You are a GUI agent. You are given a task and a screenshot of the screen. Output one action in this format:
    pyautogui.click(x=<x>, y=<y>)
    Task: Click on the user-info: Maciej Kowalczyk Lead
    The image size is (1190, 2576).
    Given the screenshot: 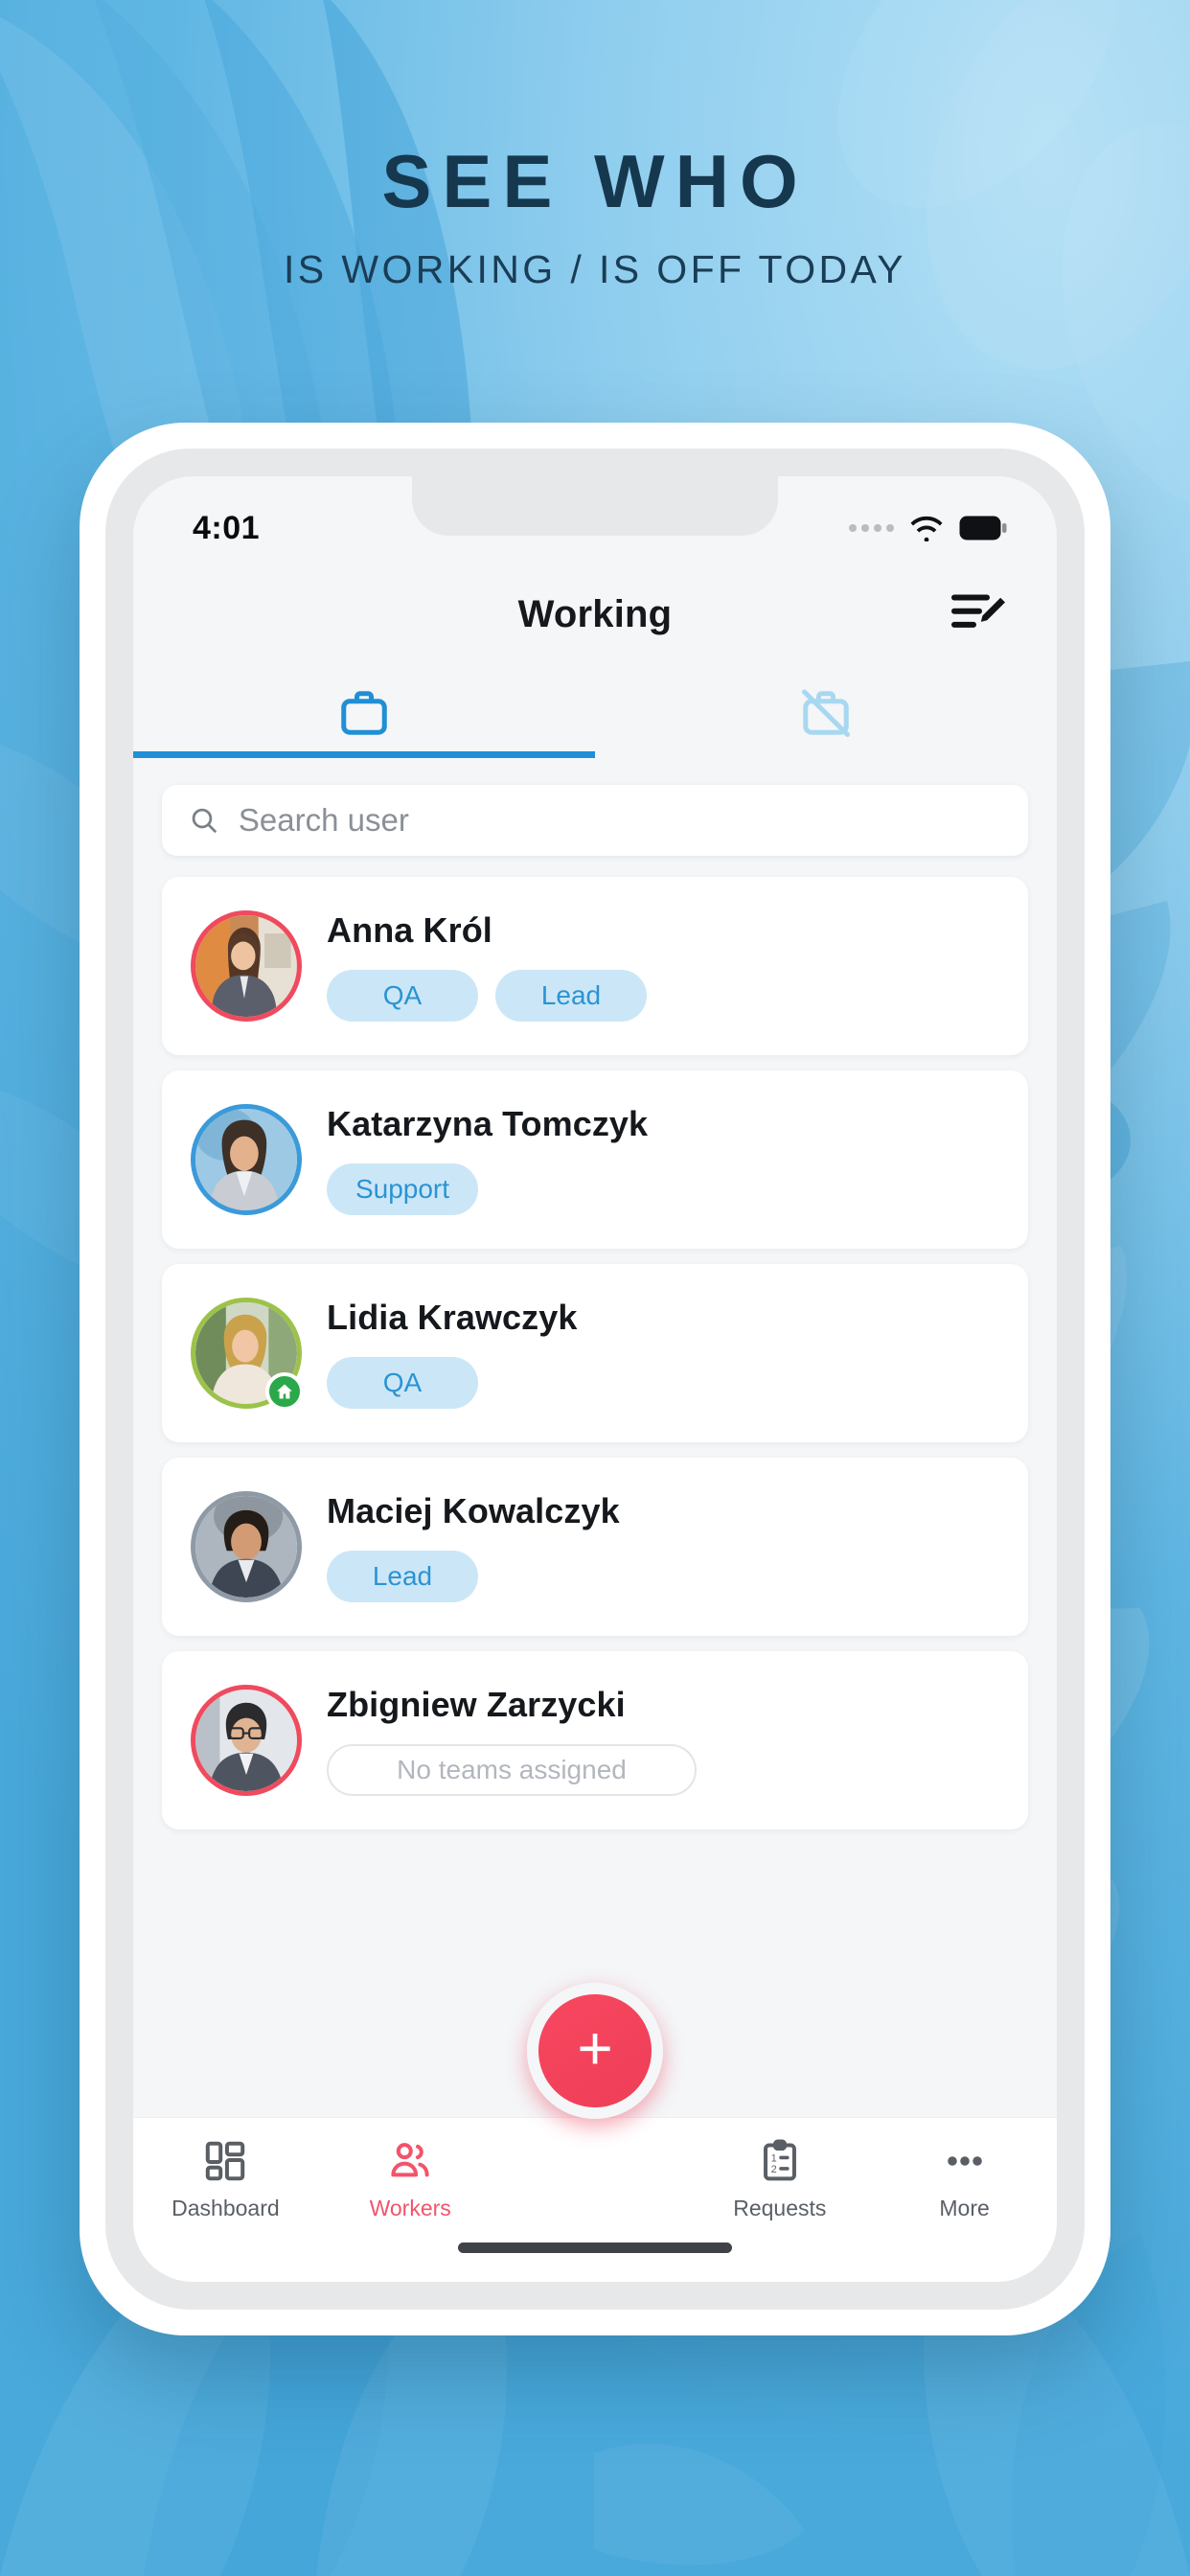 What is the action you would take?
    pyautogui.click(x=663, y=1546)
    